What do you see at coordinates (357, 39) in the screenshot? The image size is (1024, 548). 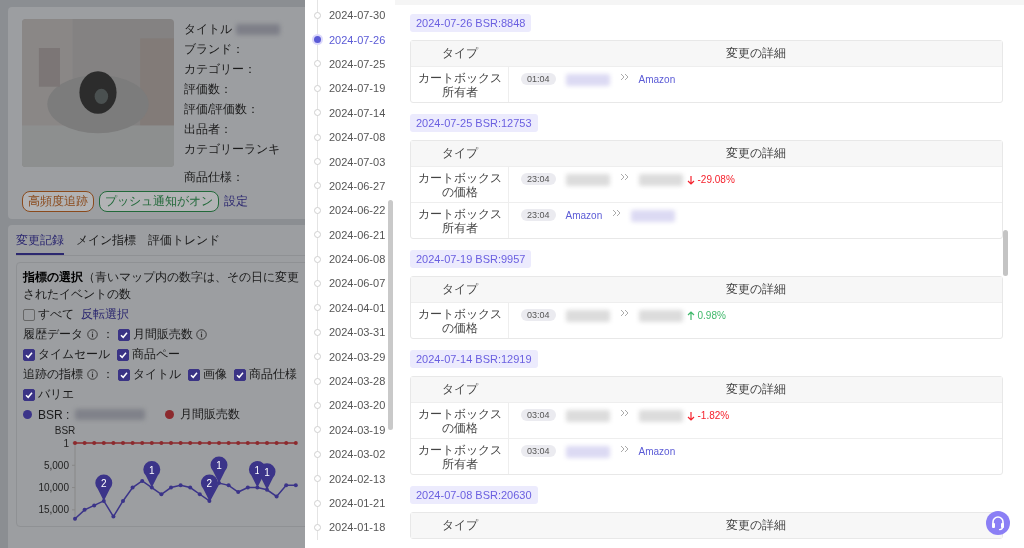 I see `timeline-date: 2024-07-26` at bounding box center [357, 39].